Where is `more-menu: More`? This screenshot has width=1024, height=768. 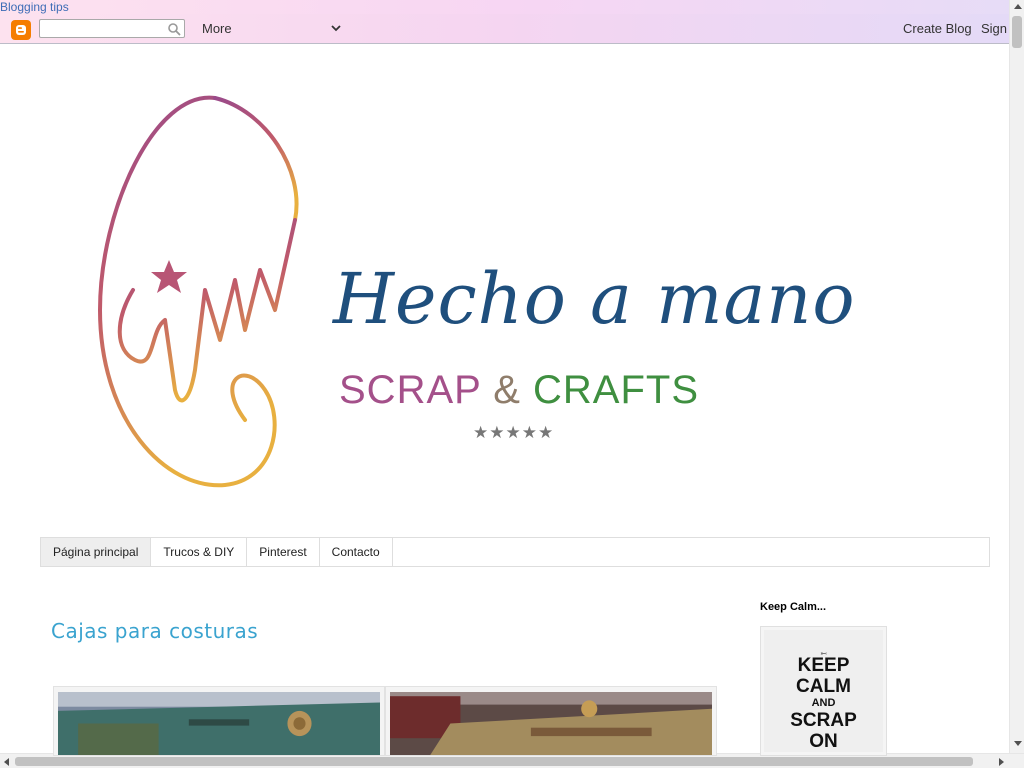
more-menu: More is located at coordinates (217, 28).